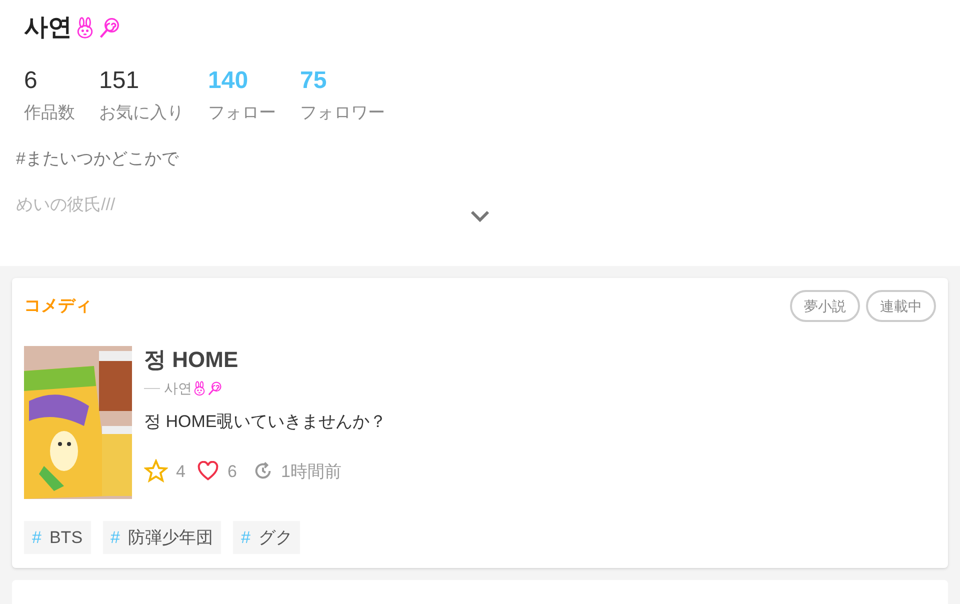  I want to click on stat-value: 6, so click(31, 81).